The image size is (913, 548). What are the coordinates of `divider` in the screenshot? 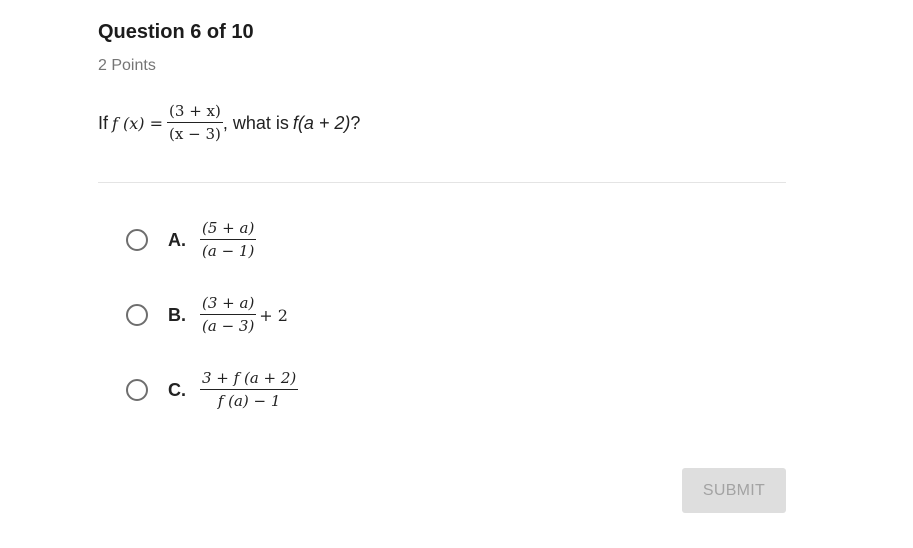 It's located at (442, 182).